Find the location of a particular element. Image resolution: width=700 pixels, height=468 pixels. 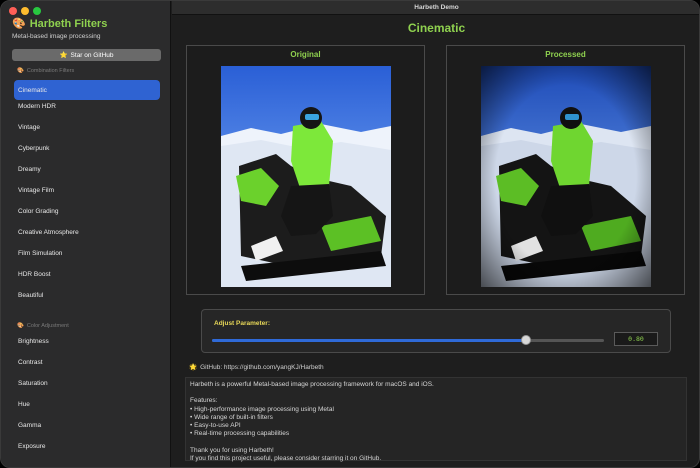

filter-item-exposure: Exposure is located at coordinates (87, 446).